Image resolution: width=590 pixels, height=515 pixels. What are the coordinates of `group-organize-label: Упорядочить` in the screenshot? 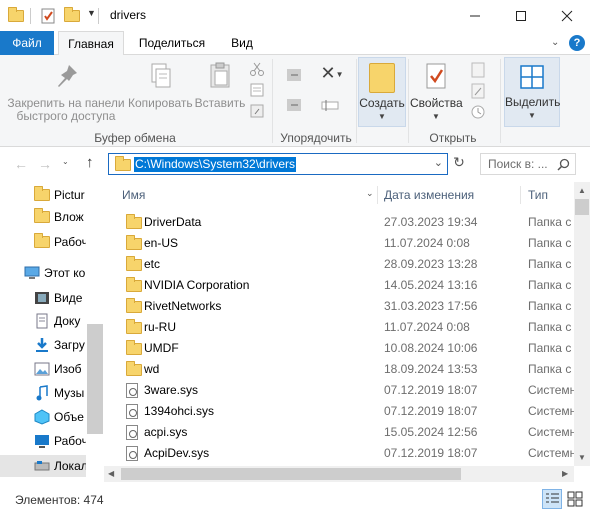 It's located at (316, 138).